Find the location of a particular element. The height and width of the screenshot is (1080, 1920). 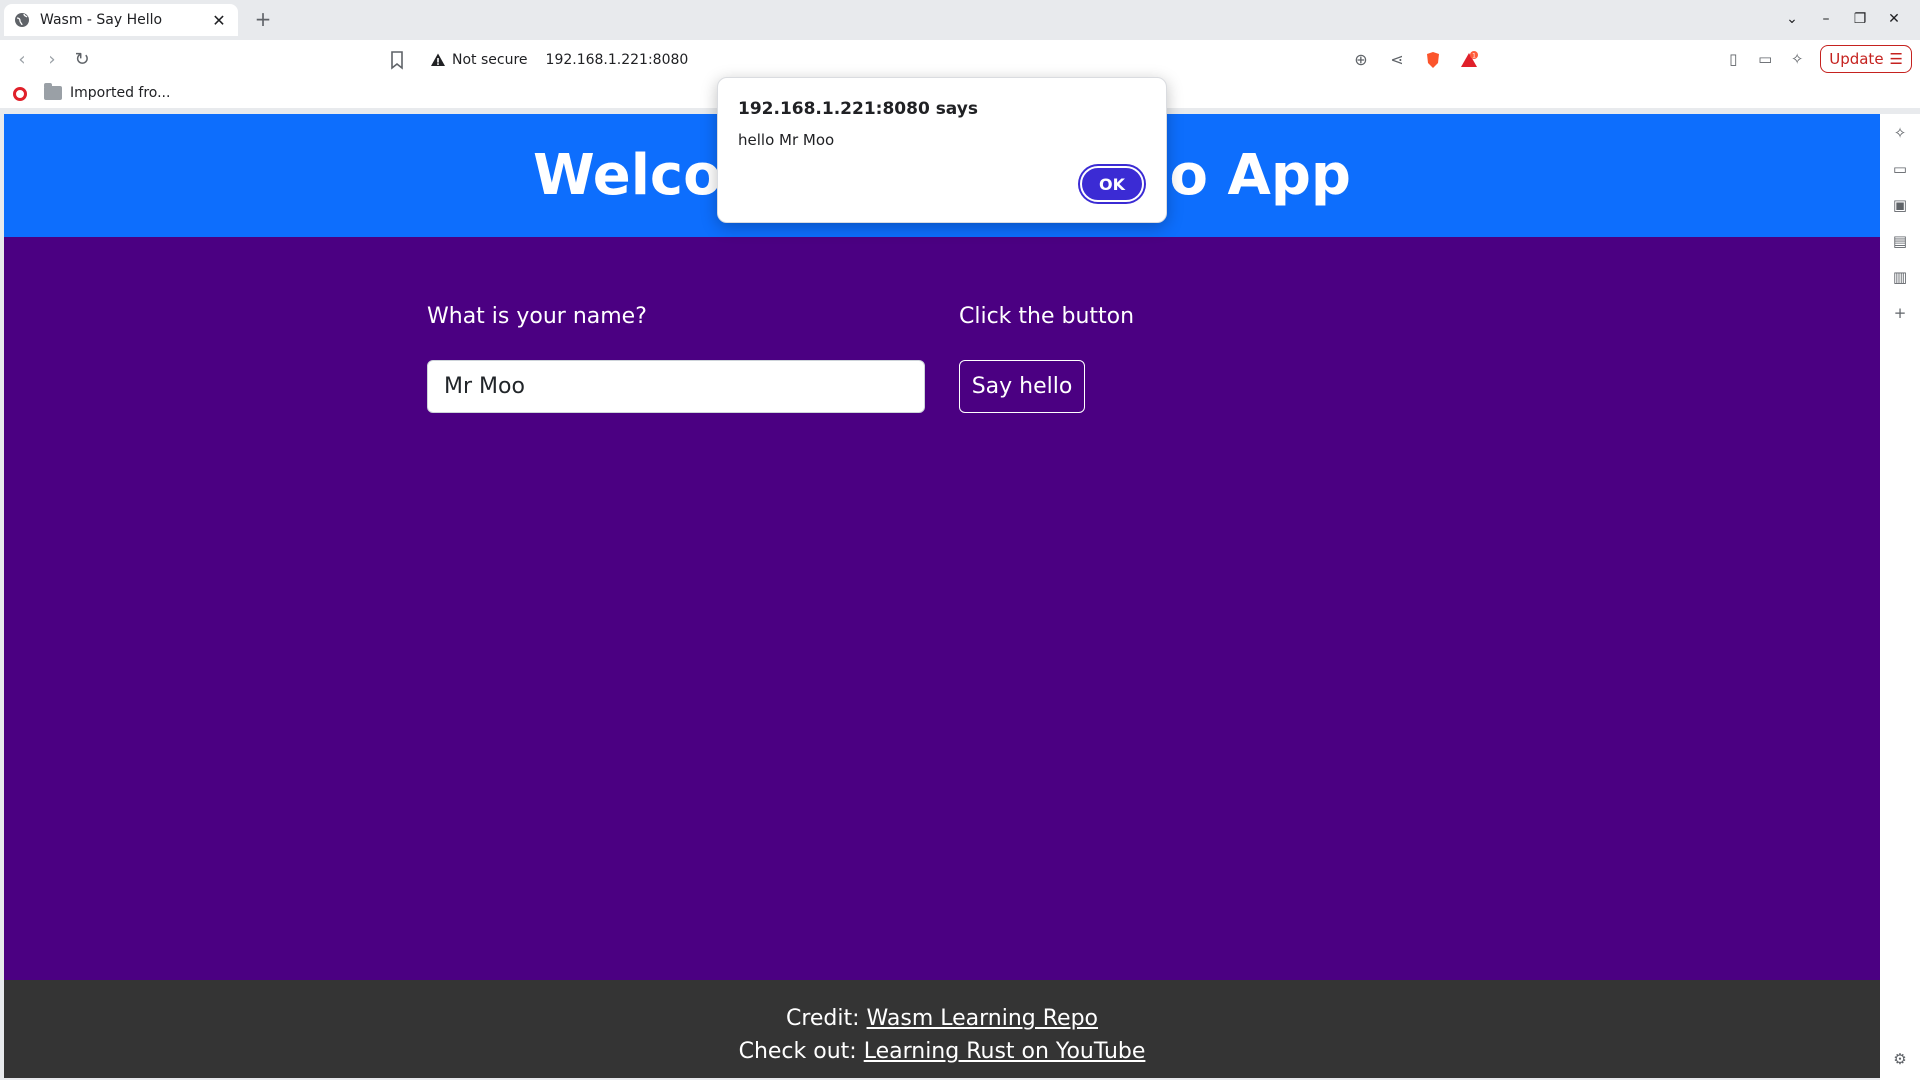

tab-close-icon: ✕ is located at coordinates (219, 20).